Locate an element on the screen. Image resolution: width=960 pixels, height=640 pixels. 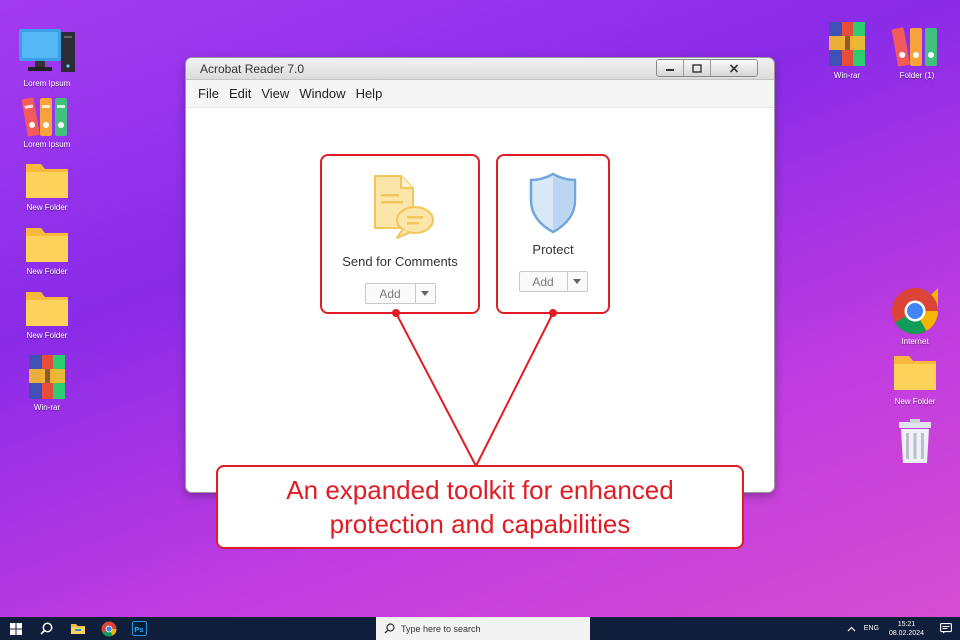
start-button is located at coordinates (15, 628).